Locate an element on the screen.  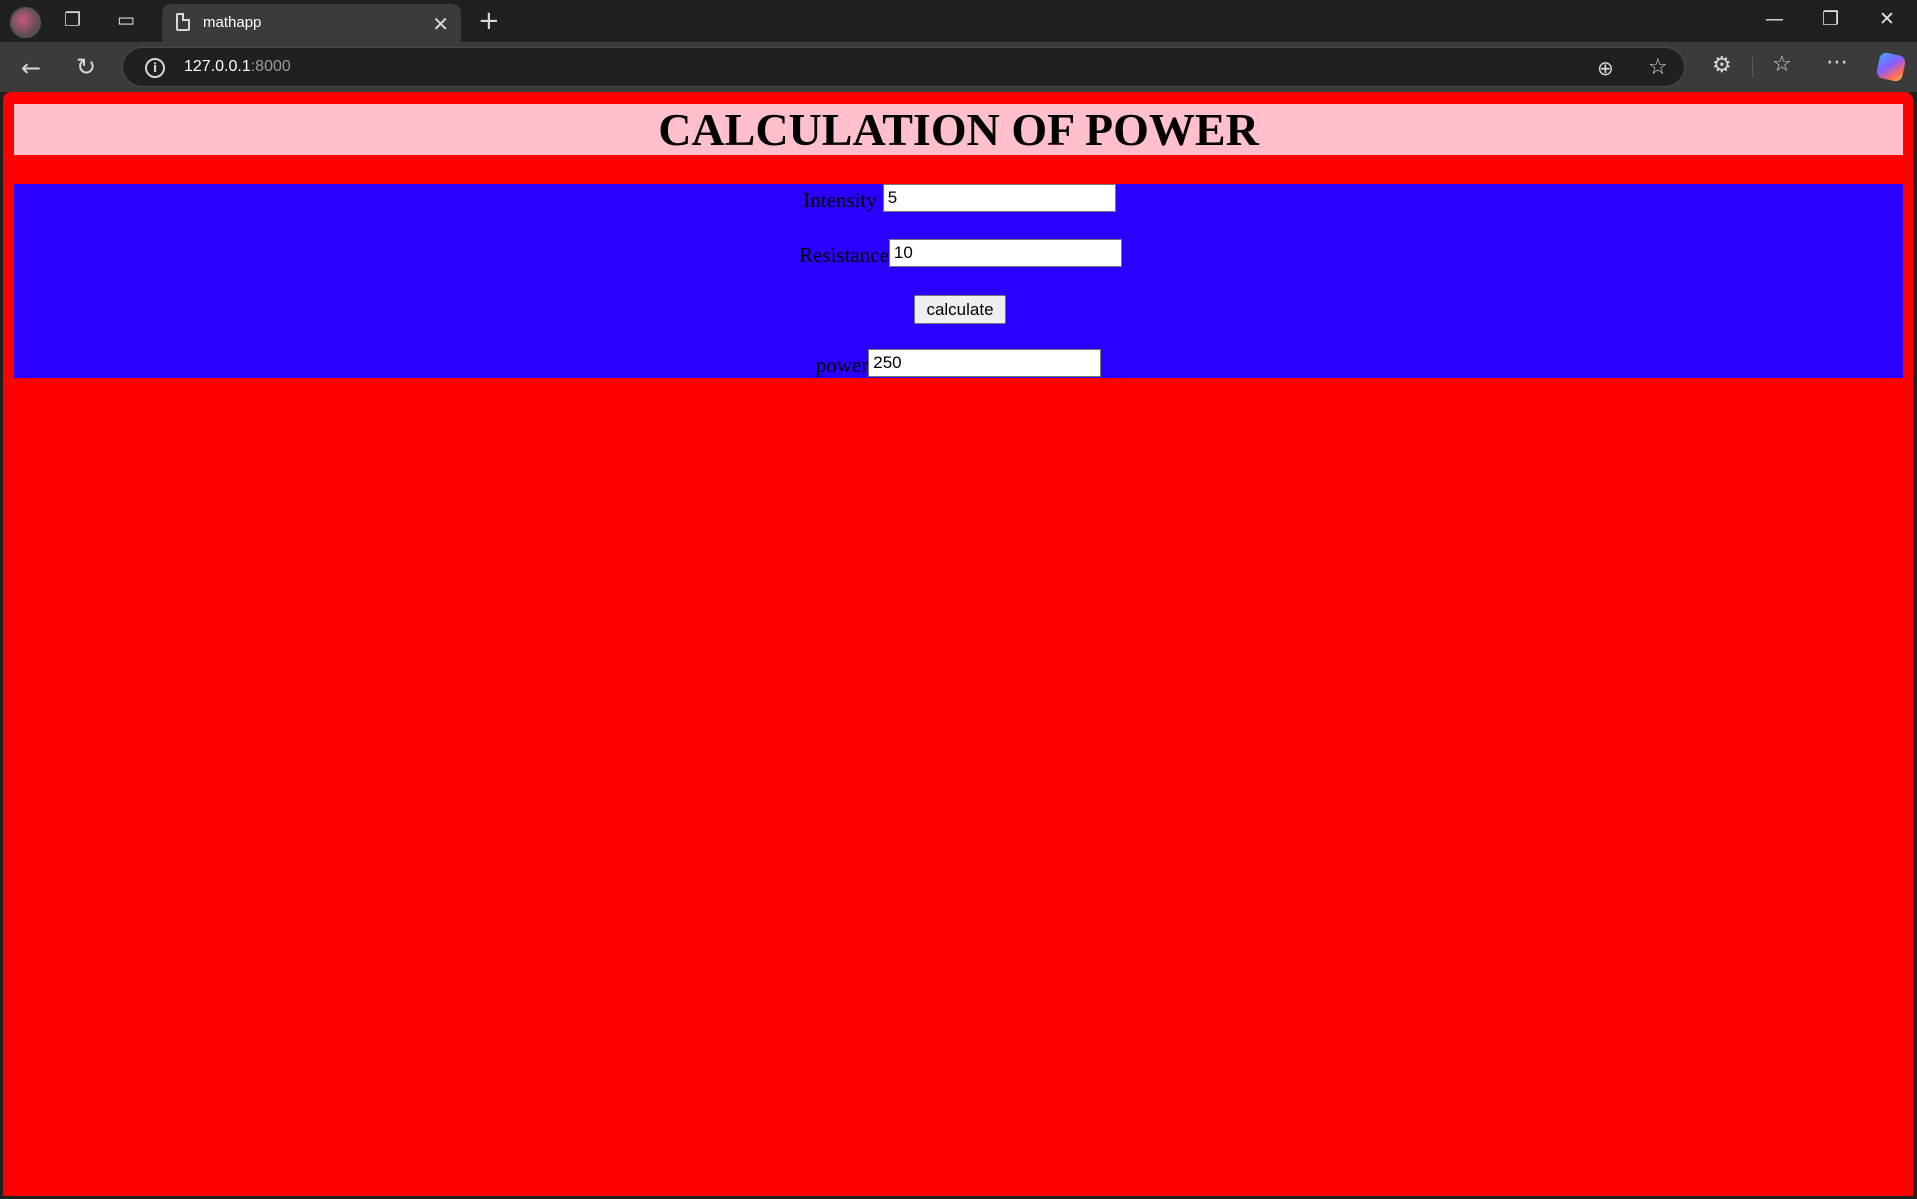
vertical-tabs-icon: ▭ is located at coordinates (126, 20).